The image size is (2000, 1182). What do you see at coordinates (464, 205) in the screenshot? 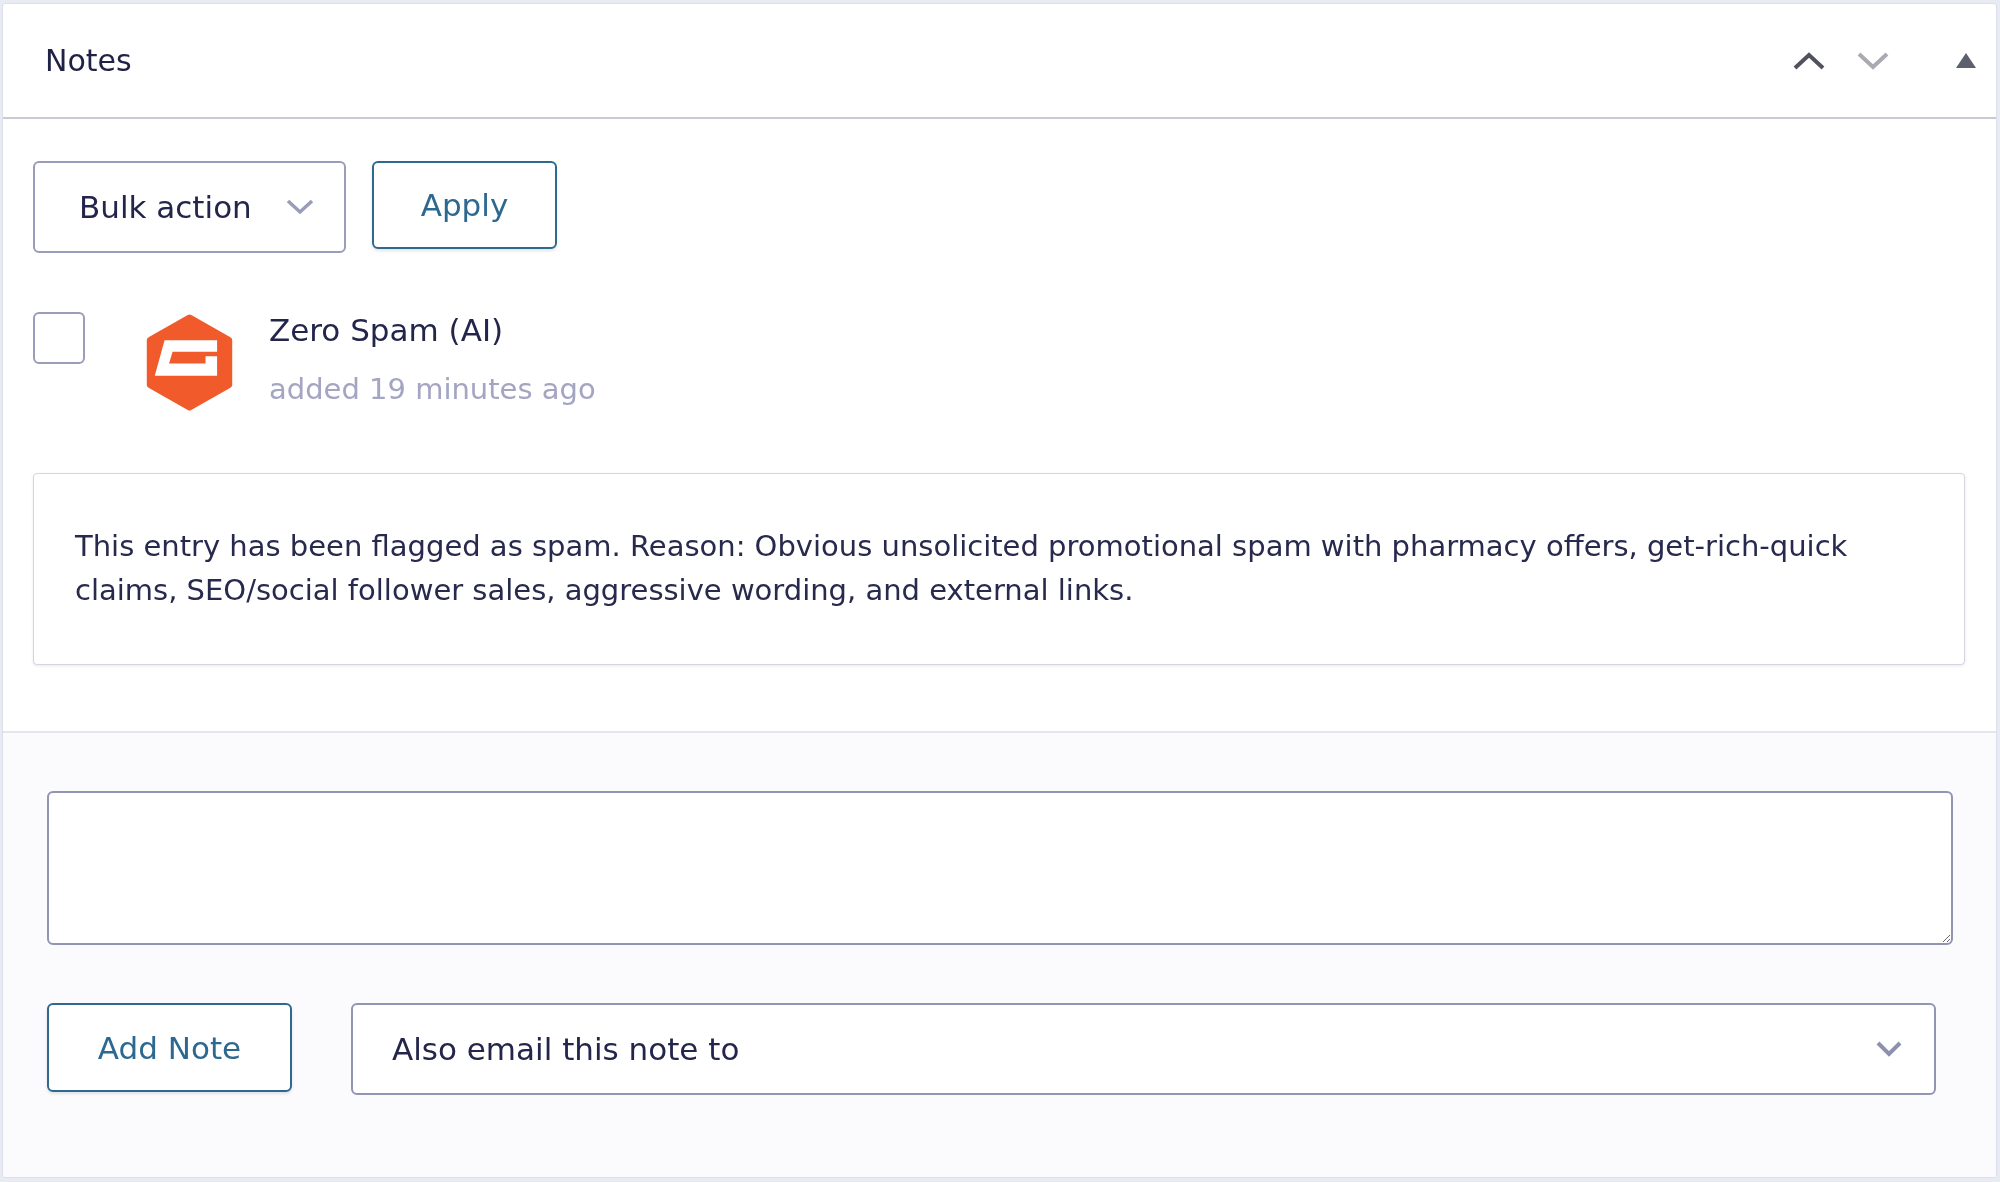
I see `apply-button: Apply` at bounding box center [464, 205].